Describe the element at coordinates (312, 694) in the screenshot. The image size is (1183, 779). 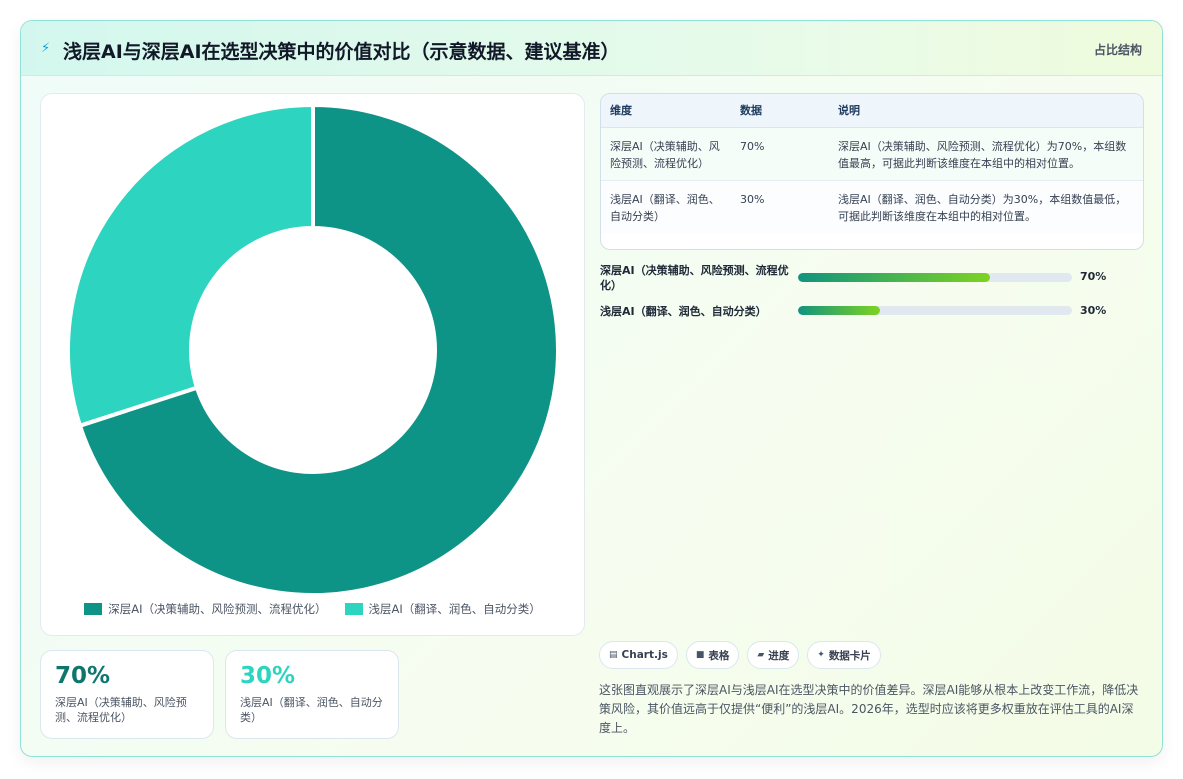
I see `stat-card-shallow: 30% 浅层AI（翻译、润色、自动分类）` at that location.